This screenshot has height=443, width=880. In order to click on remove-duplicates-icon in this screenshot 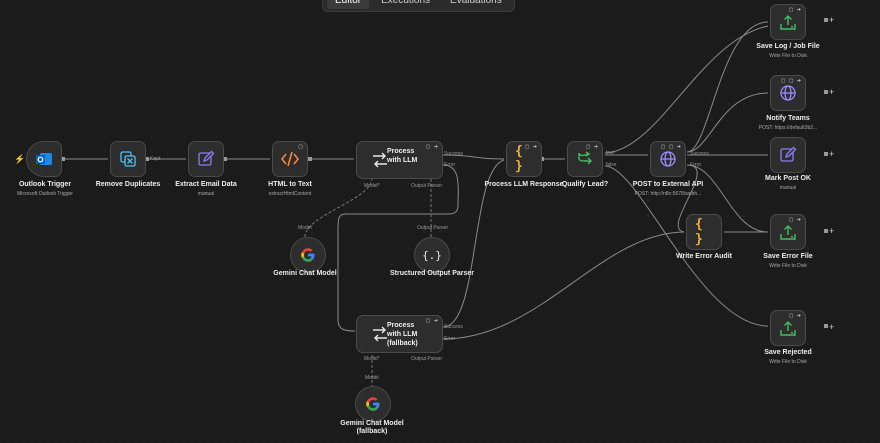, I will do `click(128, 159)`.